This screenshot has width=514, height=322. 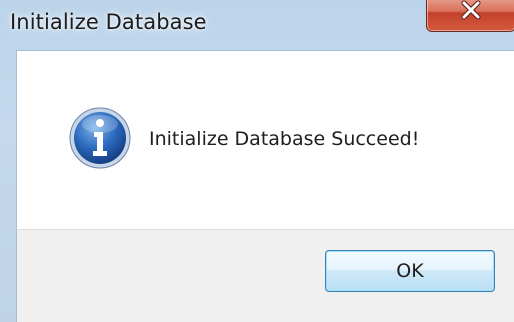 I want to click on dialog-message: Initialize Database Succeed!, so click(x=284, y=139).